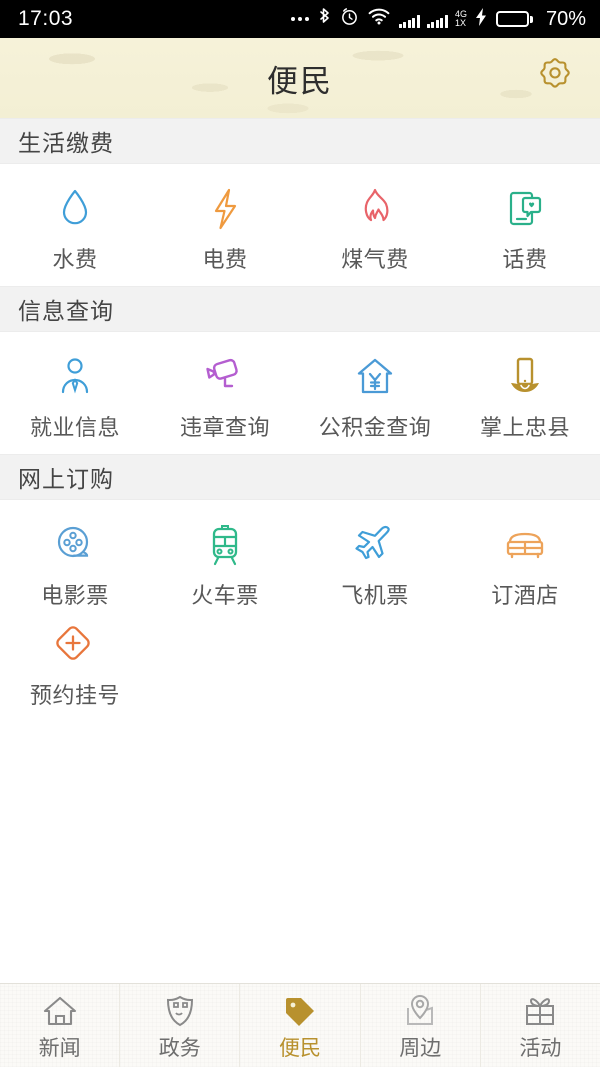 The height and width of the screenshot is (1067, 600). Describe the element at coordinates (225, 545) in the screenshot. I see `train-icon` at that location.